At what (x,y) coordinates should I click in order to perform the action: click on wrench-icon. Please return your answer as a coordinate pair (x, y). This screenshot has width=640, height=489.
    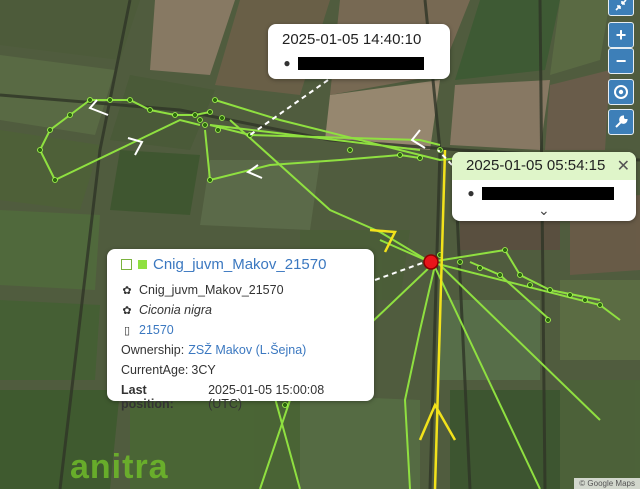
    Looking at the image, I should click on (621, 121).